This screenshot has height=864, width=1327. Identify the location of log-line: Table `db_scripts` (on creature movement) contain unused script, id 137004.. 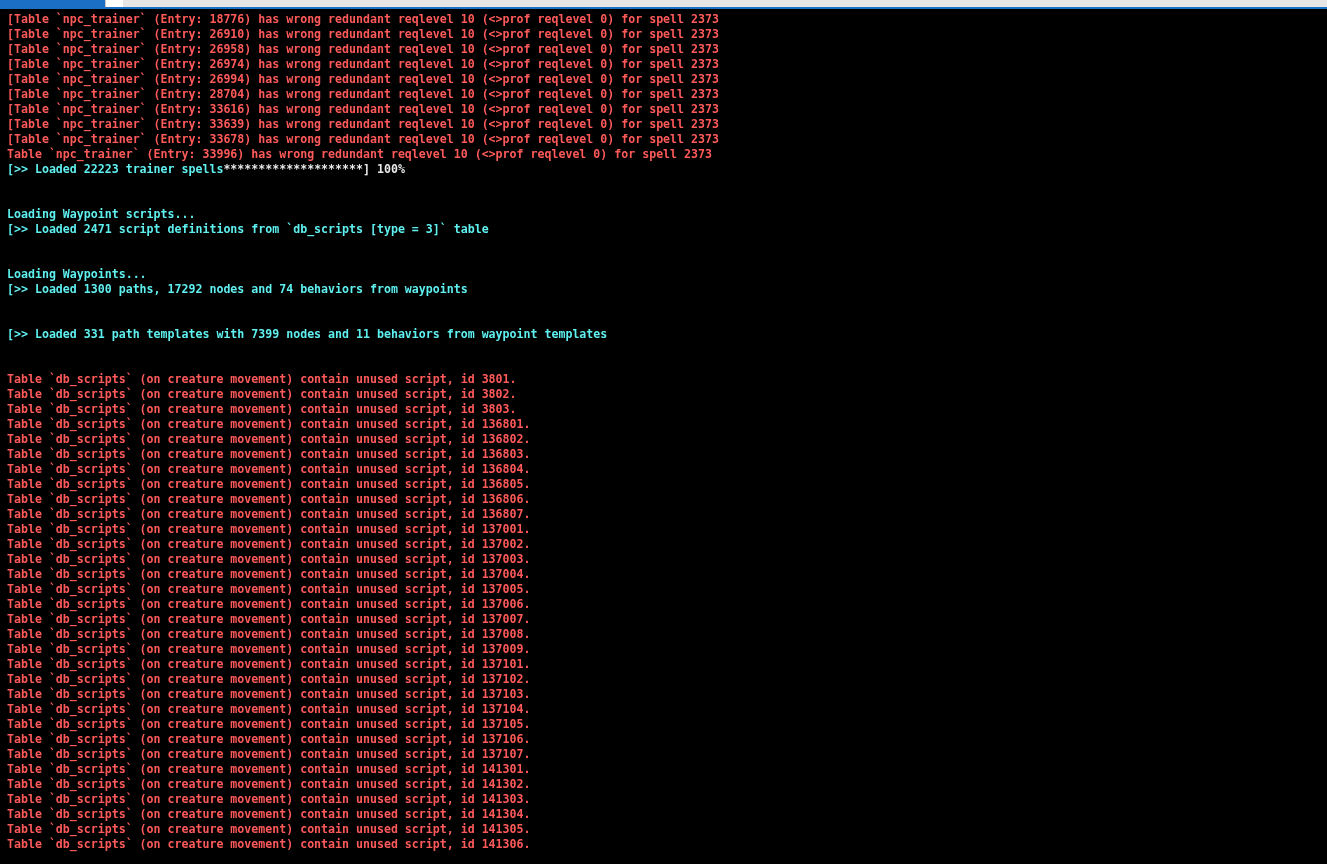
(269, 574).